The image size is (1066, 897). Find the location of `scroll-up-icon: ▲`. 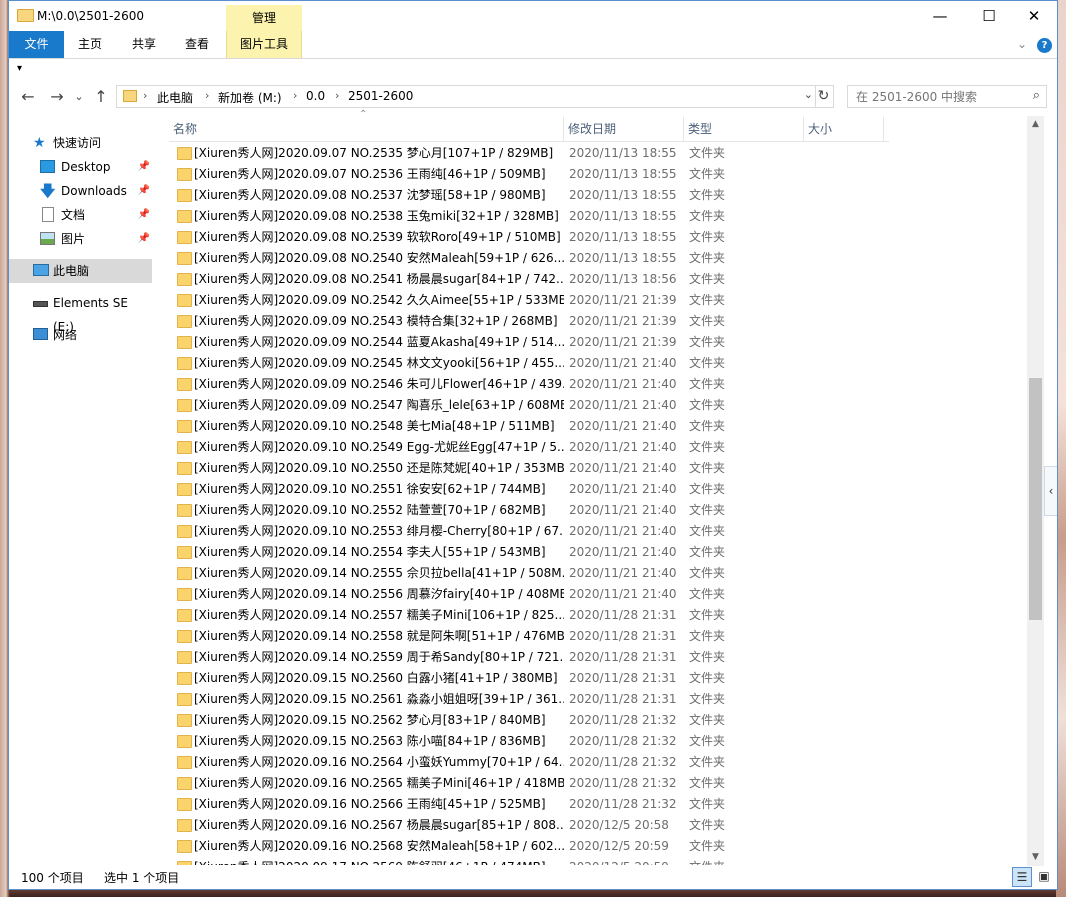

scroll-up-icon: ▲ is located at coordinates (1035, 124).